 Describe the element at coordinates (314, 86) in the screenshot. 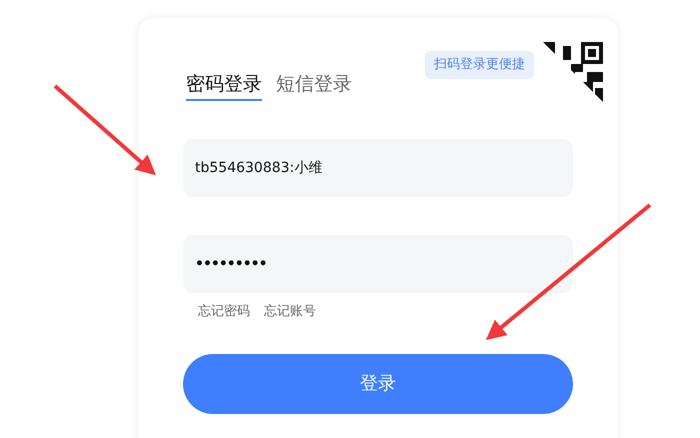

I see `login-tab: 短信登录` at that location.